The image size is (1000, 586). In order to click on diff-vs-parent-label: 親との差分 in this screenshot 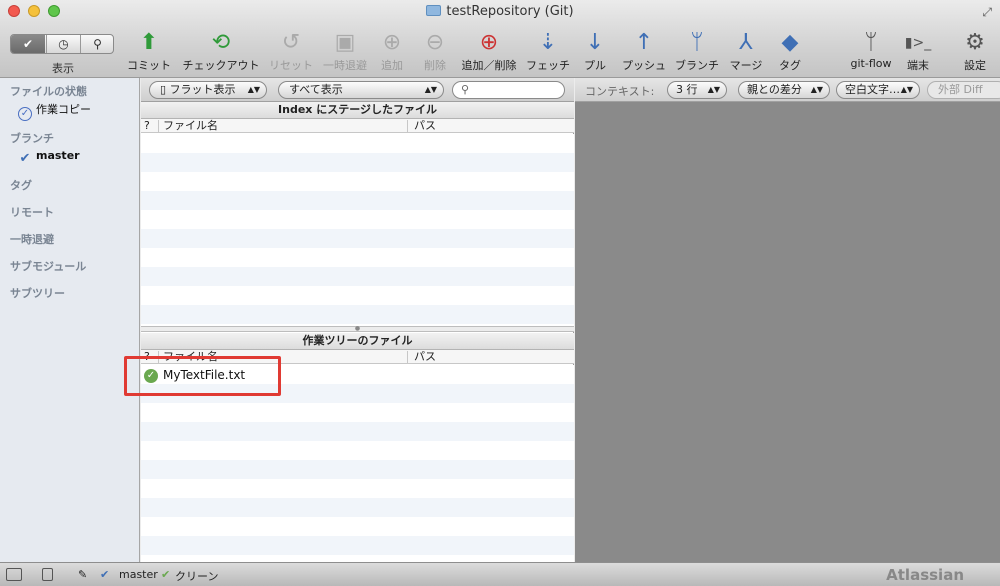, I will do `click(774, 89)`.